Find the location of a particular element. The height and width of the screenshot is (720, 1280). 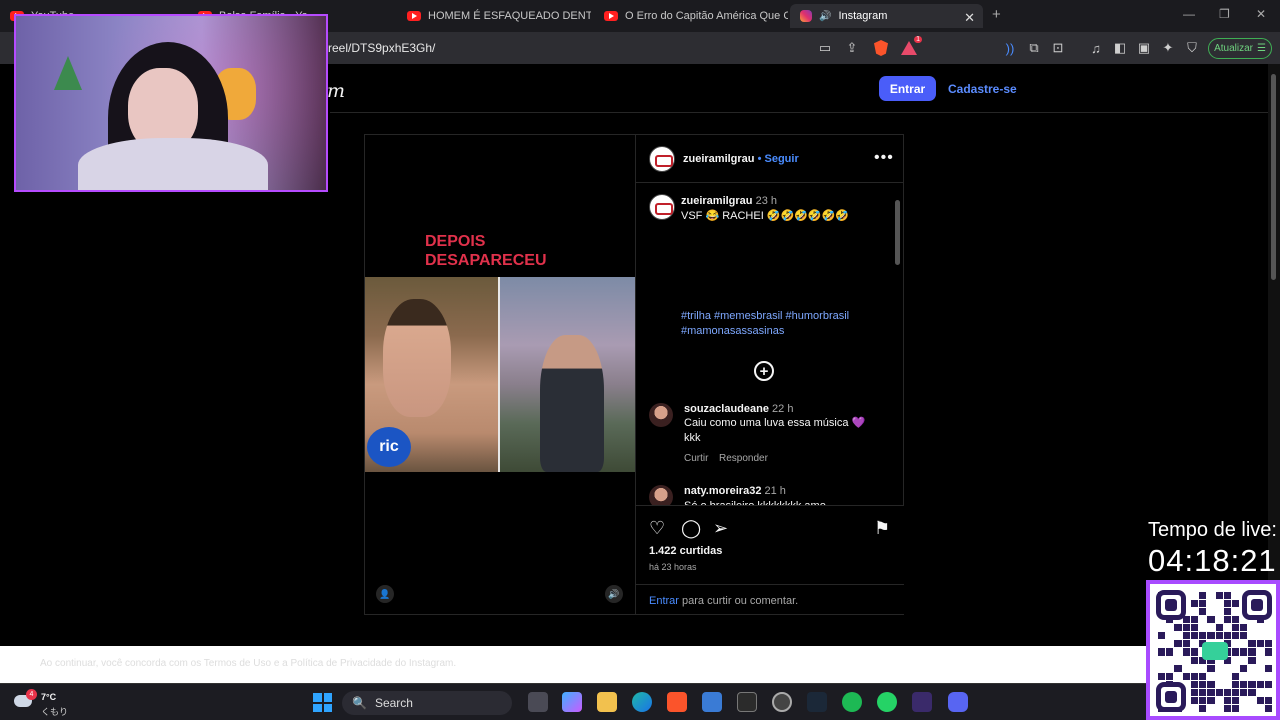

edge-icon is located at coordinates (642, 702).